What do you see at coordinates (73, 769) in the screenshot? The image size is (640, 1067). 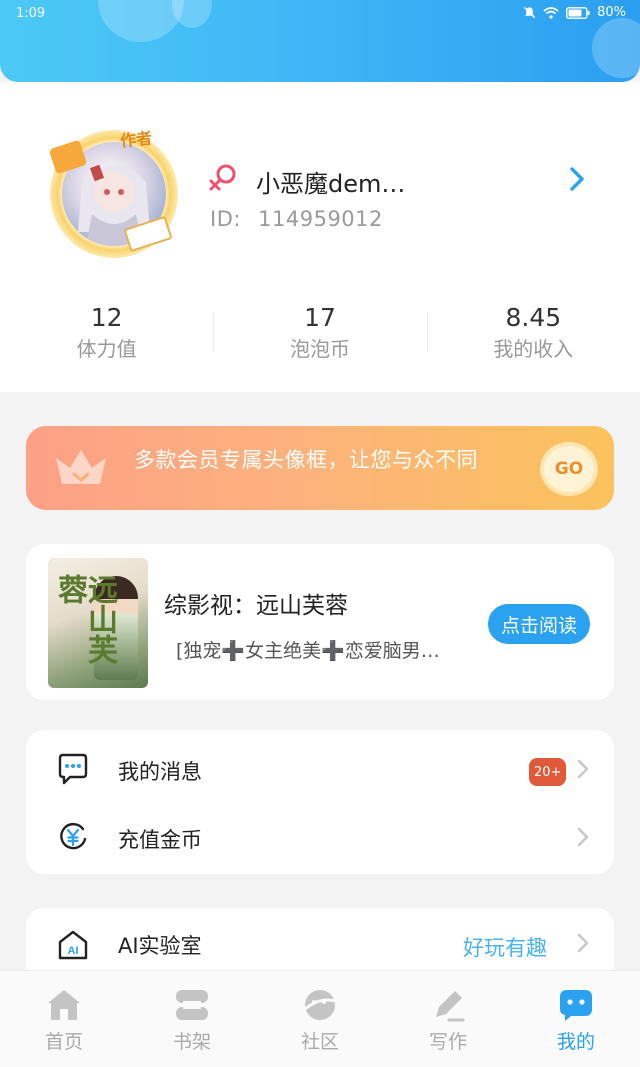 I see `message-icon` at bounding box center [73, 769].